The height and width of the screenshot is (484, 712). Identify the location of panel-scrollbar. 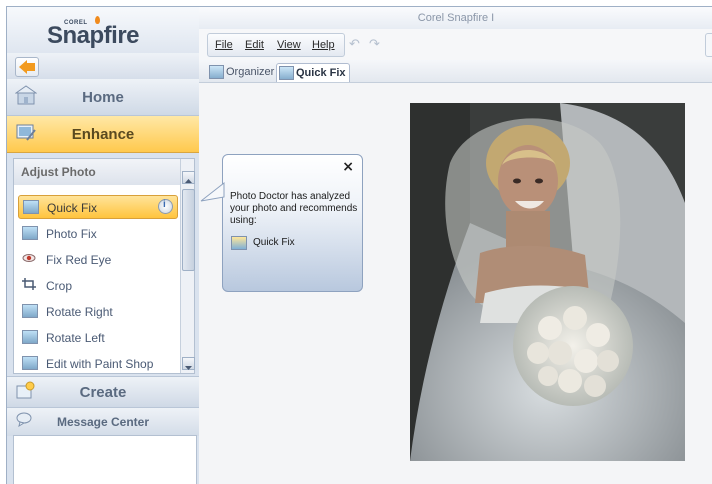
(187, 266).